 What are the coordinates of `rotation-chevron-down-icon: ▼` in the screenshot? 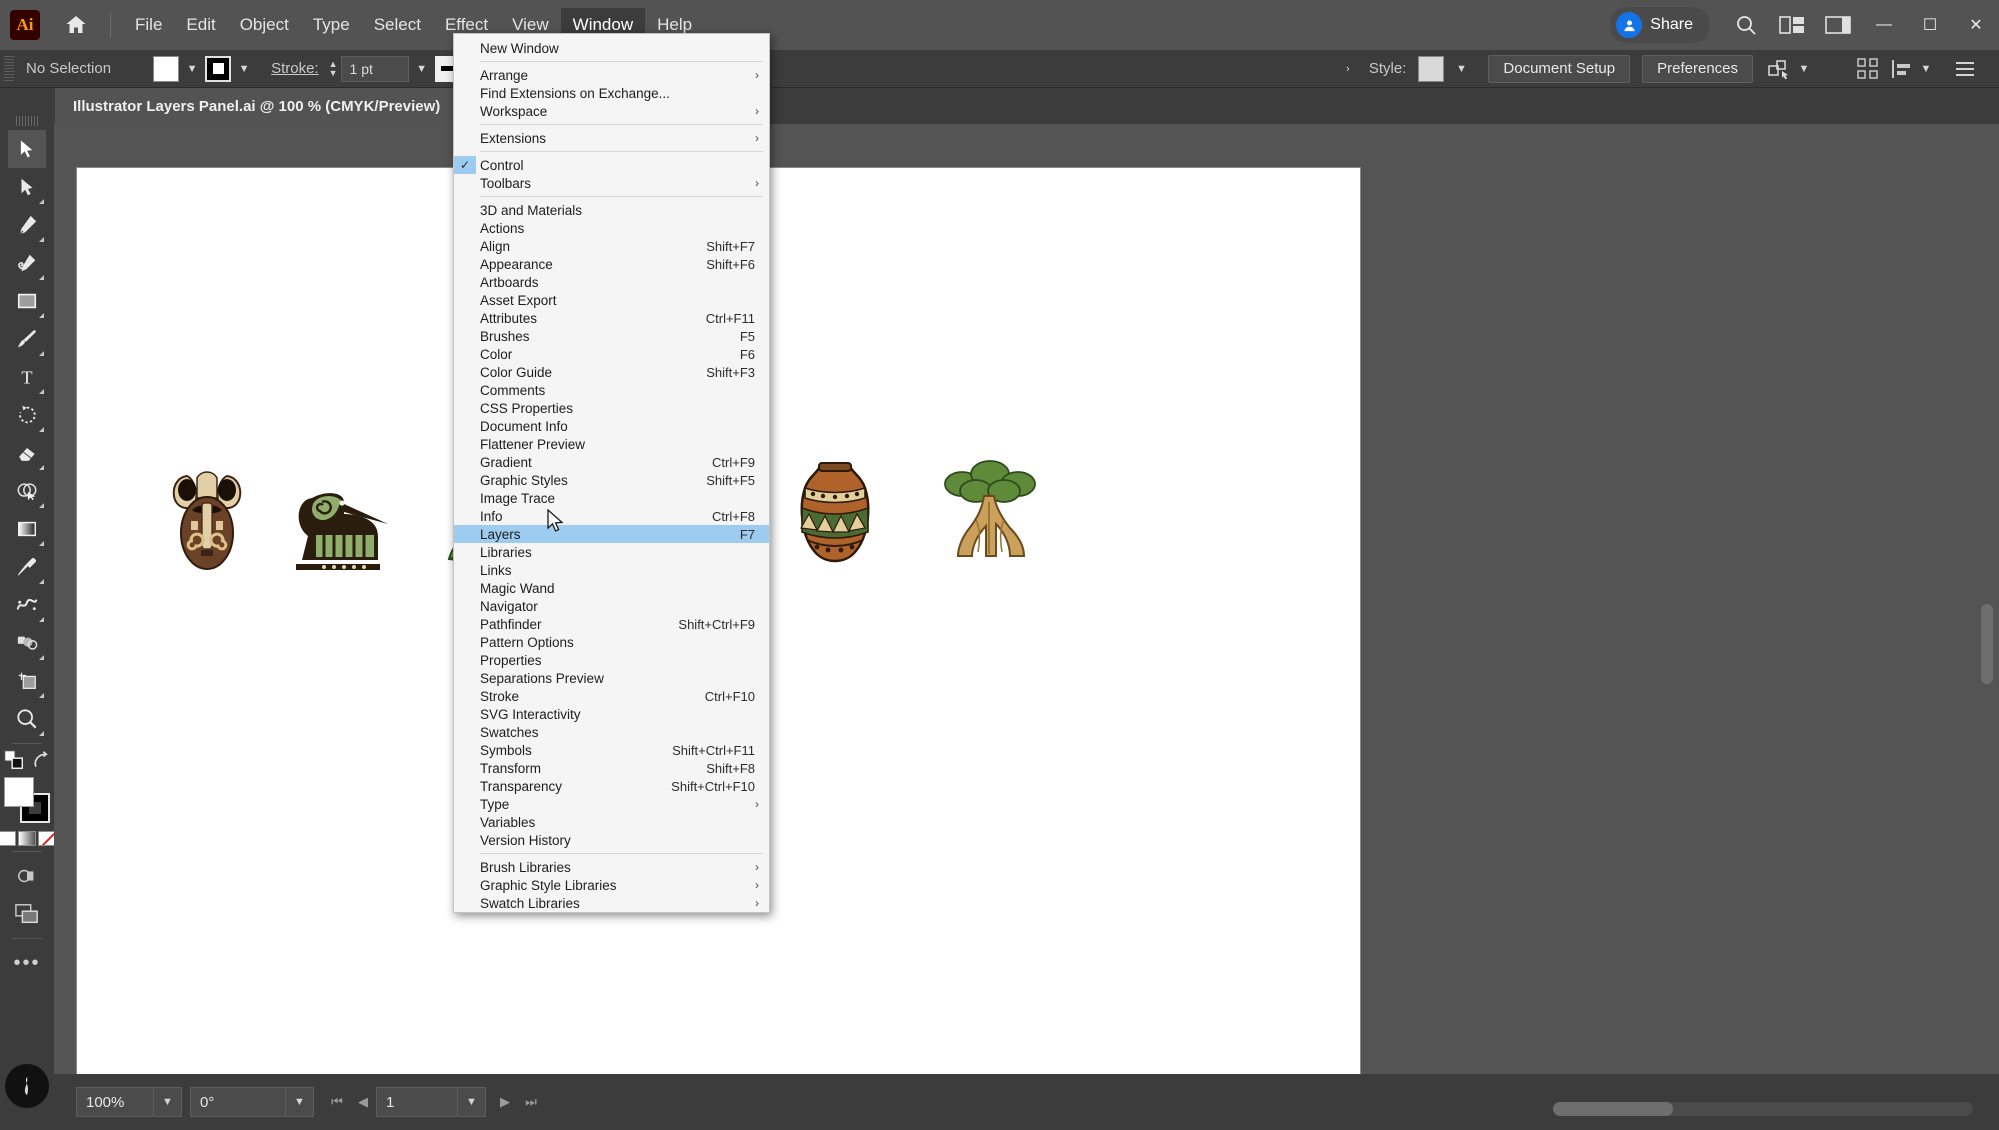 It's located at (300, 1102).